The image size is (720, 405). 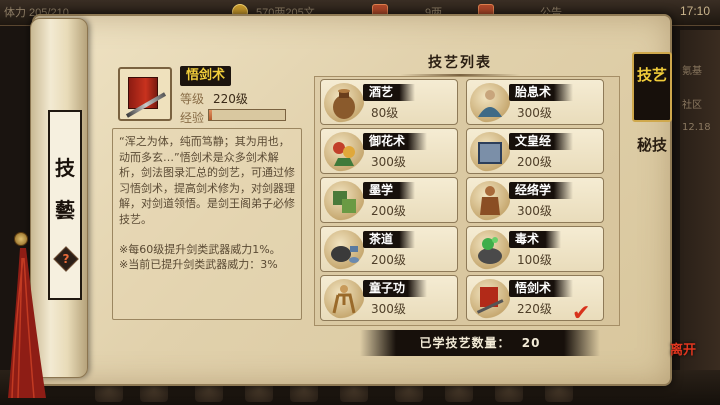 I want to click on skill-card-level: 80级, so click(x=385, y=113).